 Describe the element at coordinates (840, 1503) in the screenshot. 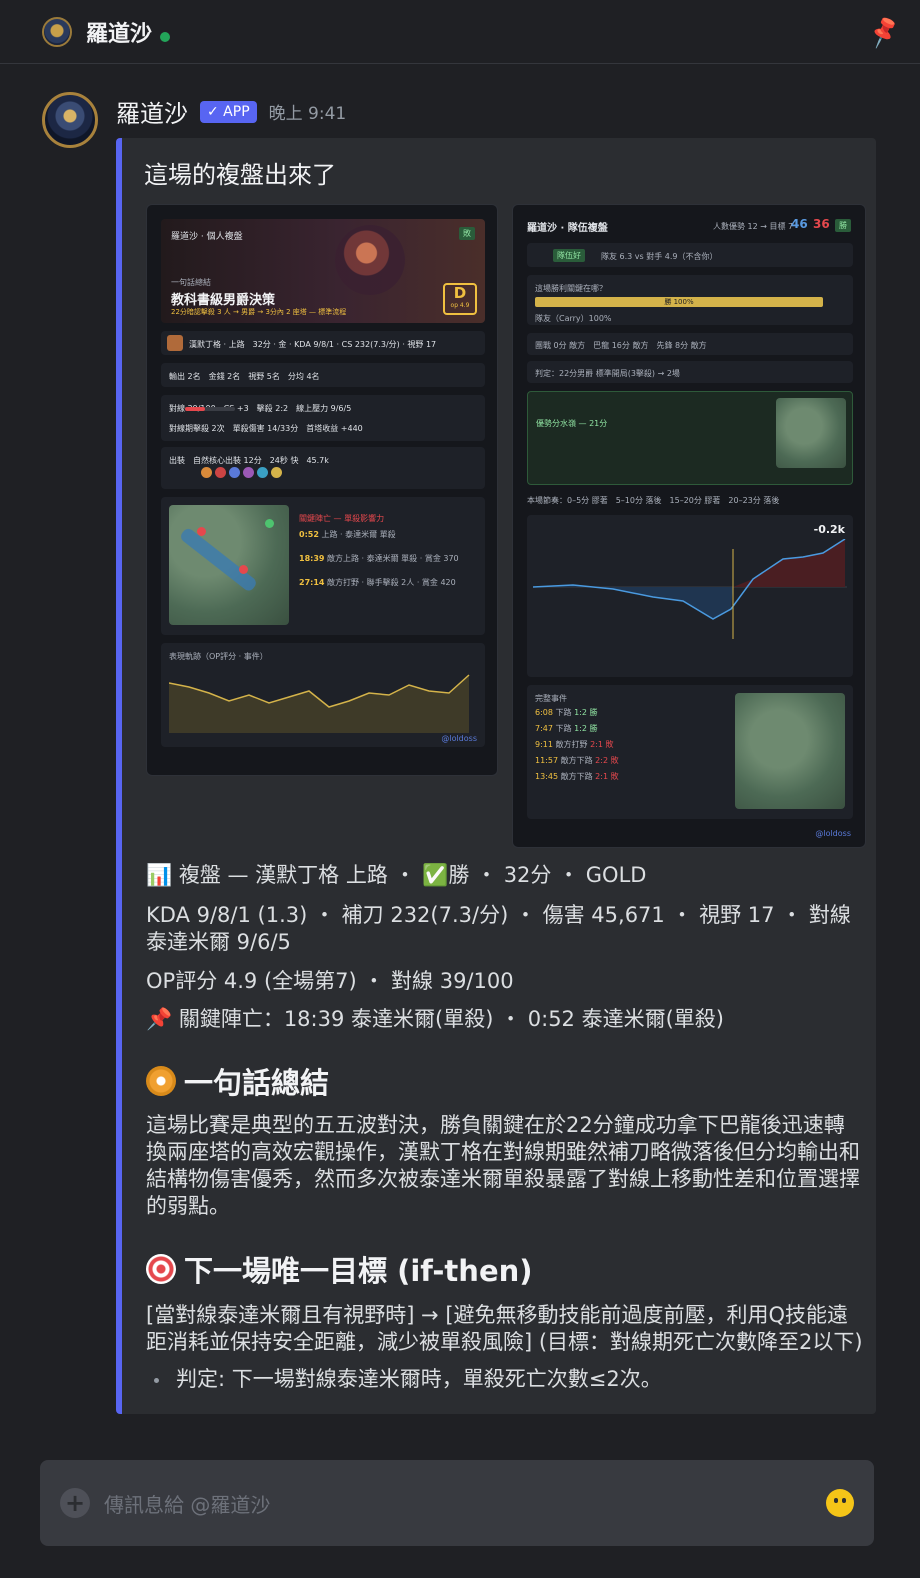

I see `emoji-picker-icon` at that location.